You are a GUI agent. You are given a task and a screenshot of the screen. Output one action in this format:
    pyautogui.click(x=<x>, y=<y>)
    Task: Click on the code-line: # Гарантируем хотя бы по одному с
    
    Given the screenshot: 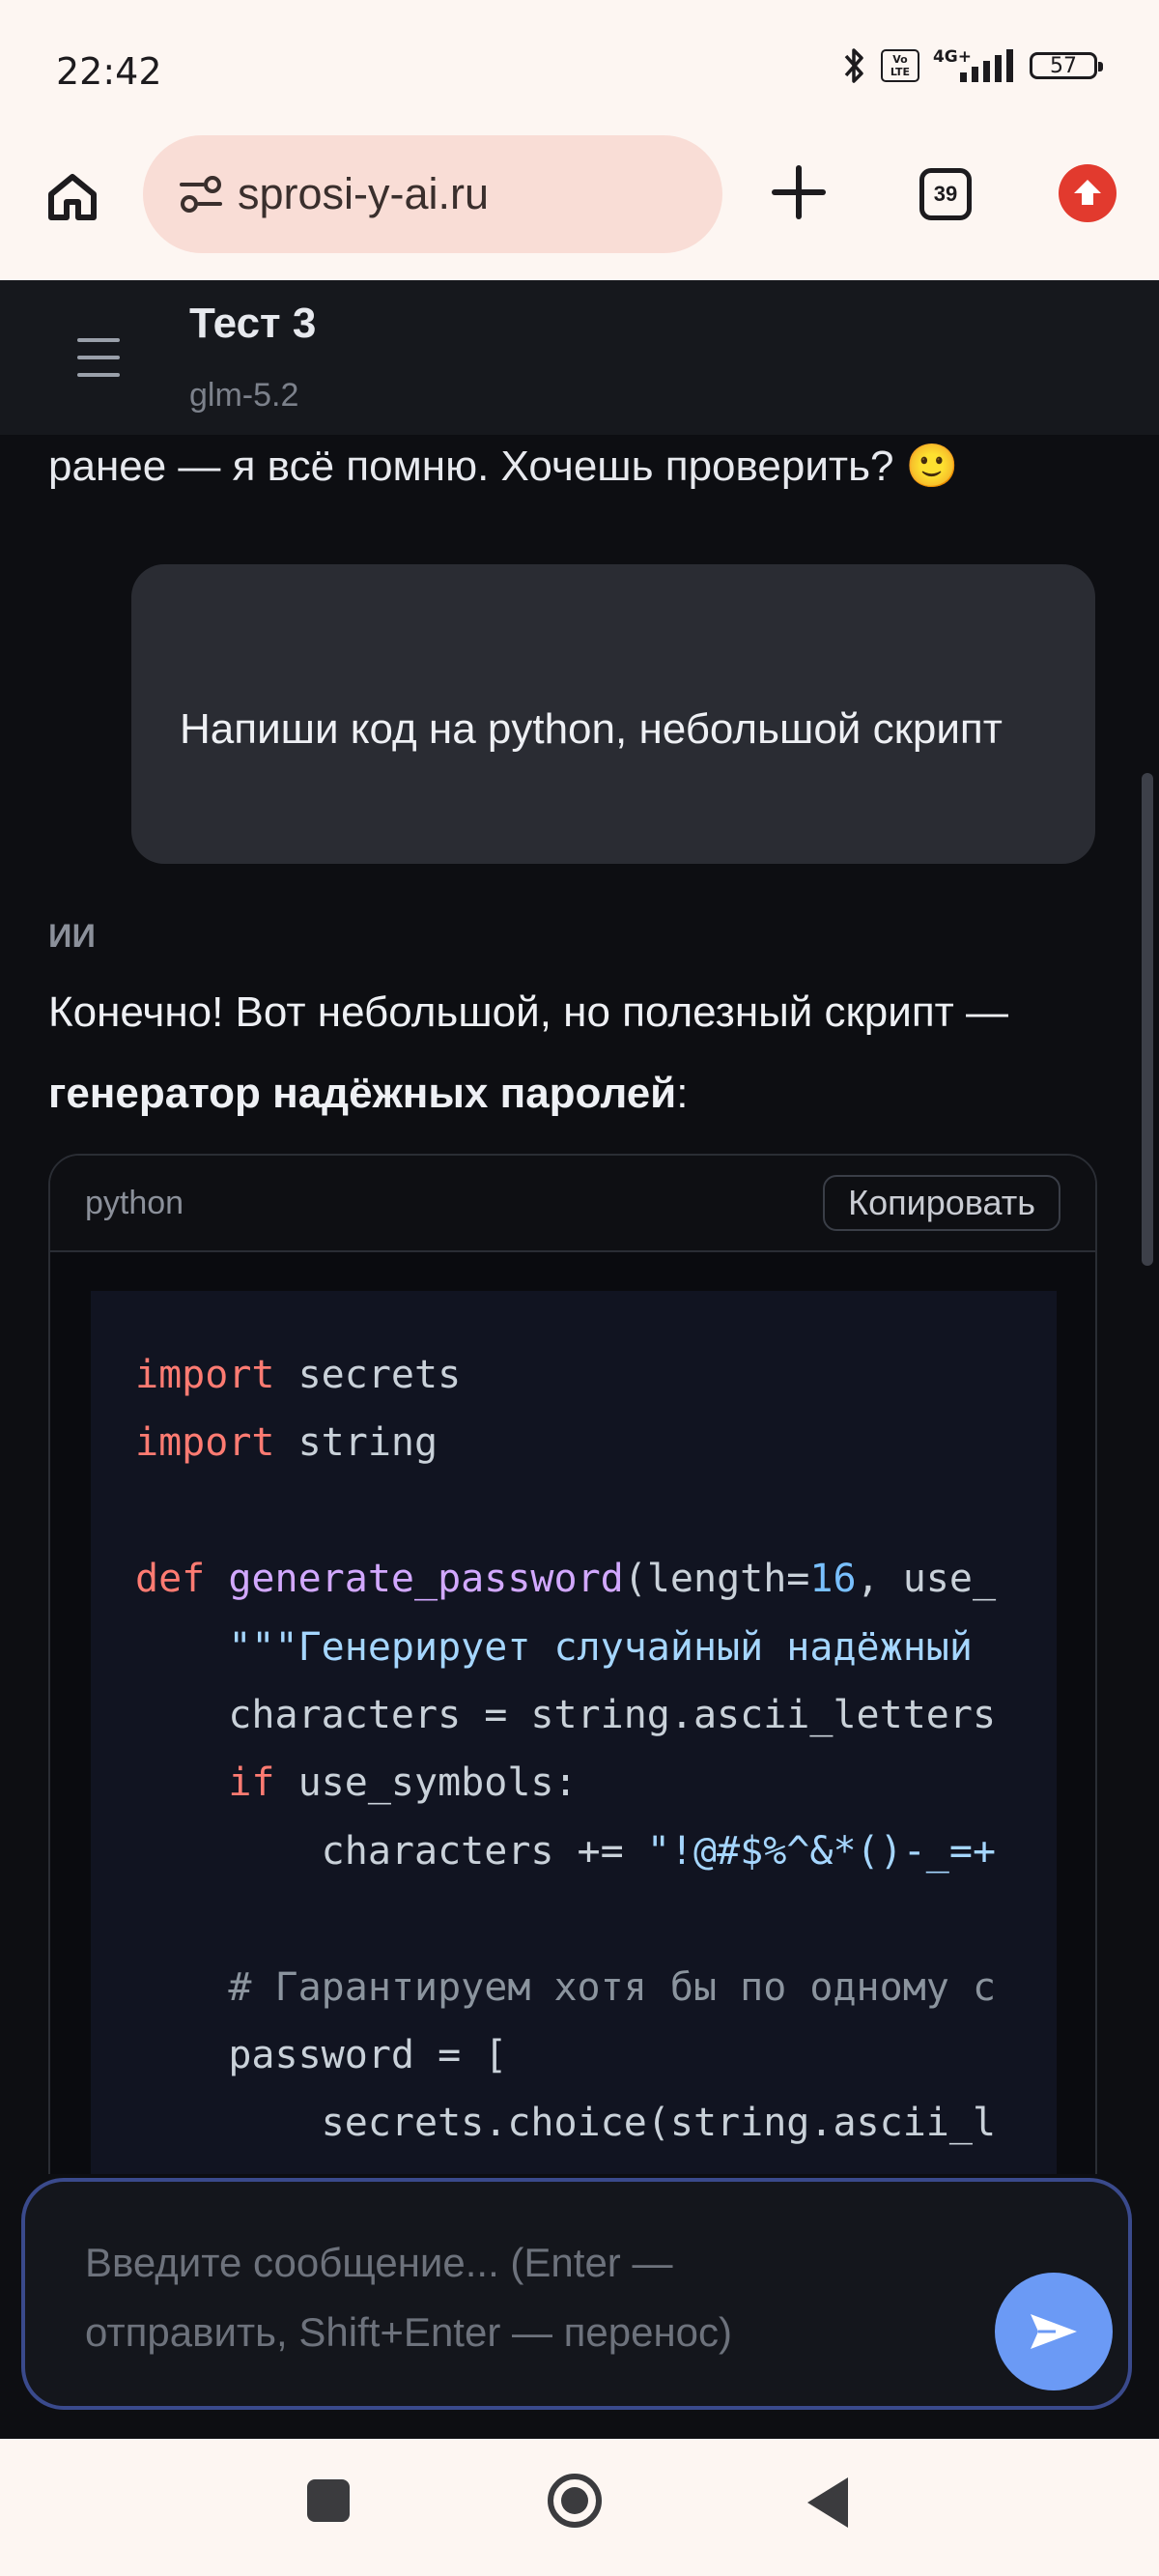 What is the action you would take?
    pyautogui.click(x=596, y=1988)
    